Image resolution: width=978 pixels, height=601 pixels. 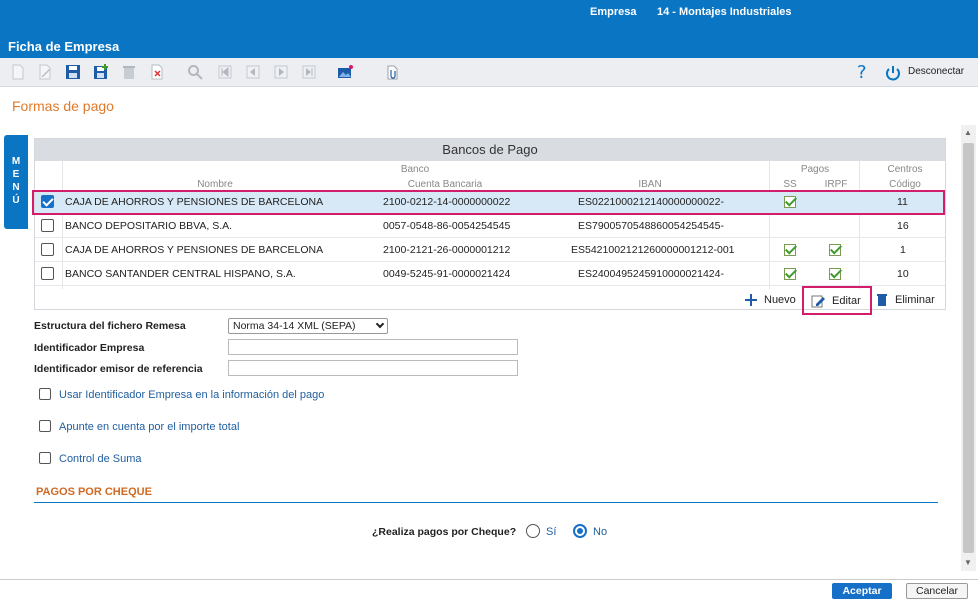 I want to click on cheque-question: ¿Realiza pagos por Cheque?, so click(x=444, y=532).